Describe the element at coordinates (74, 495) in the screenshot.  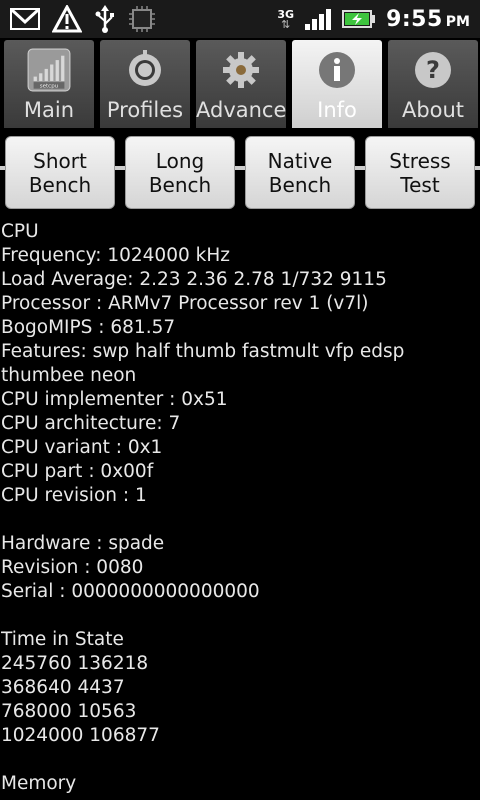
I see `cpu-revision-line: CPU revision : 1` at that location.